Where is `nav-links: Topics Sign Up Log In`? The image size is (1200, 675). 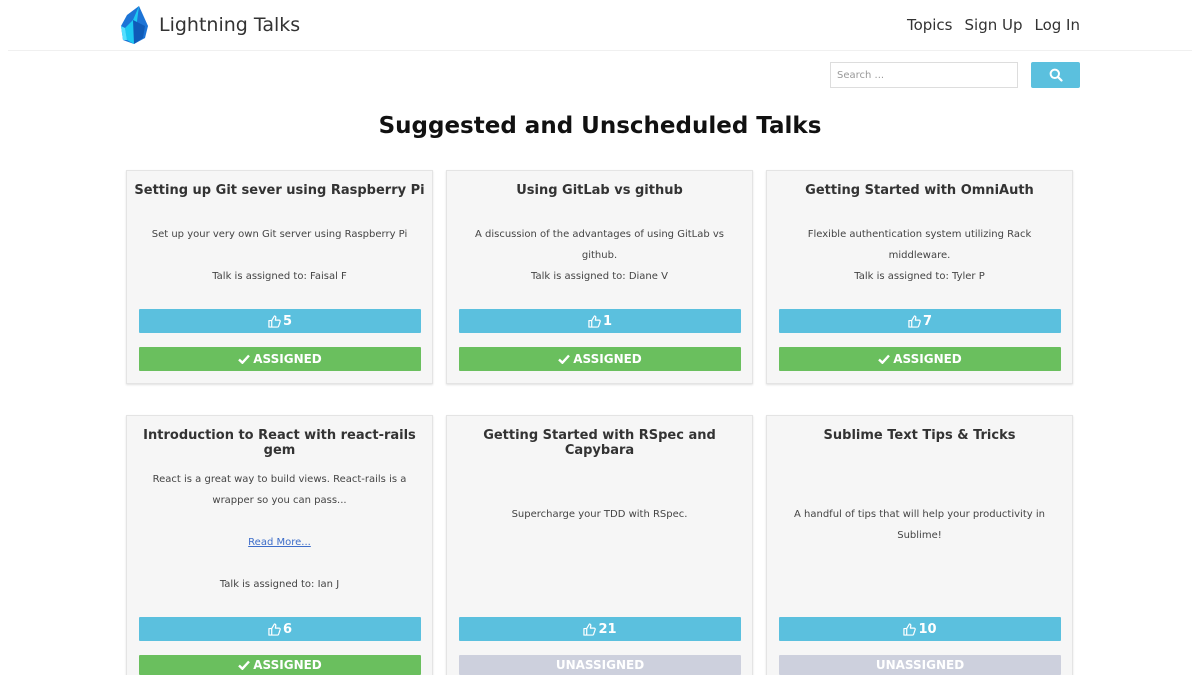 nav-links: Topics Sign Up Log In is located at coordinates (993, 25).